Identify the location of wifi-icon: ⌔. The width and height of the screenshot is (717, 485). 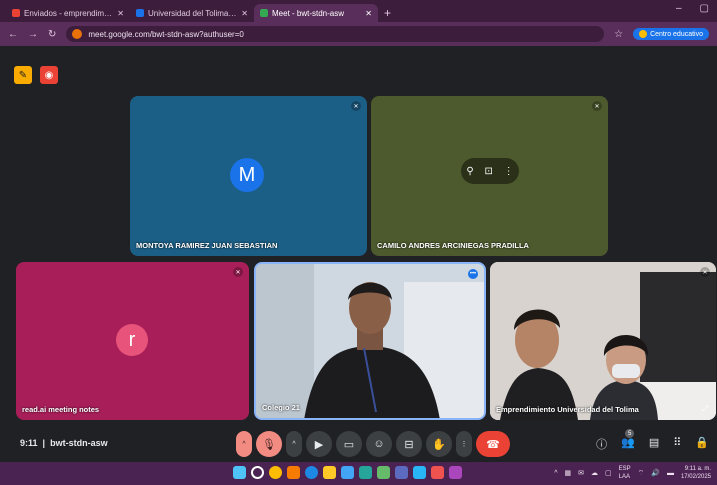
(641, 473).